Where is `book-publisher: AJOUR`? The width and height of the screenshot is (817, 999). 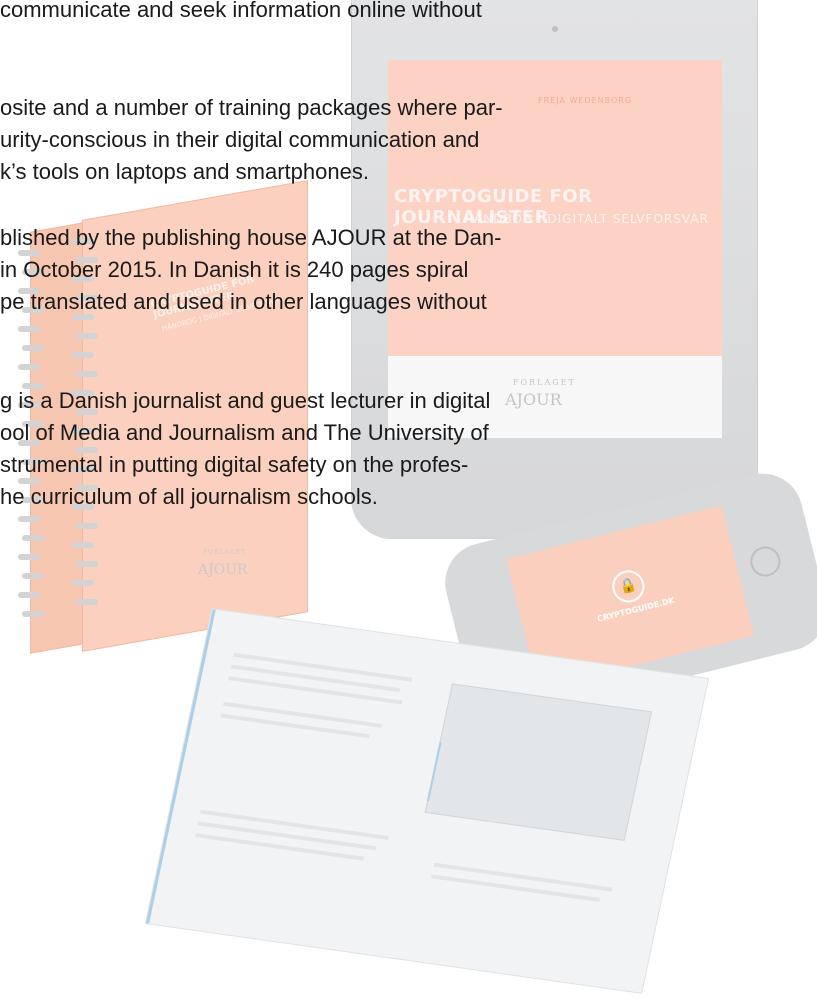
book-publisher: AJOUR is located at coordinates (223, 570).